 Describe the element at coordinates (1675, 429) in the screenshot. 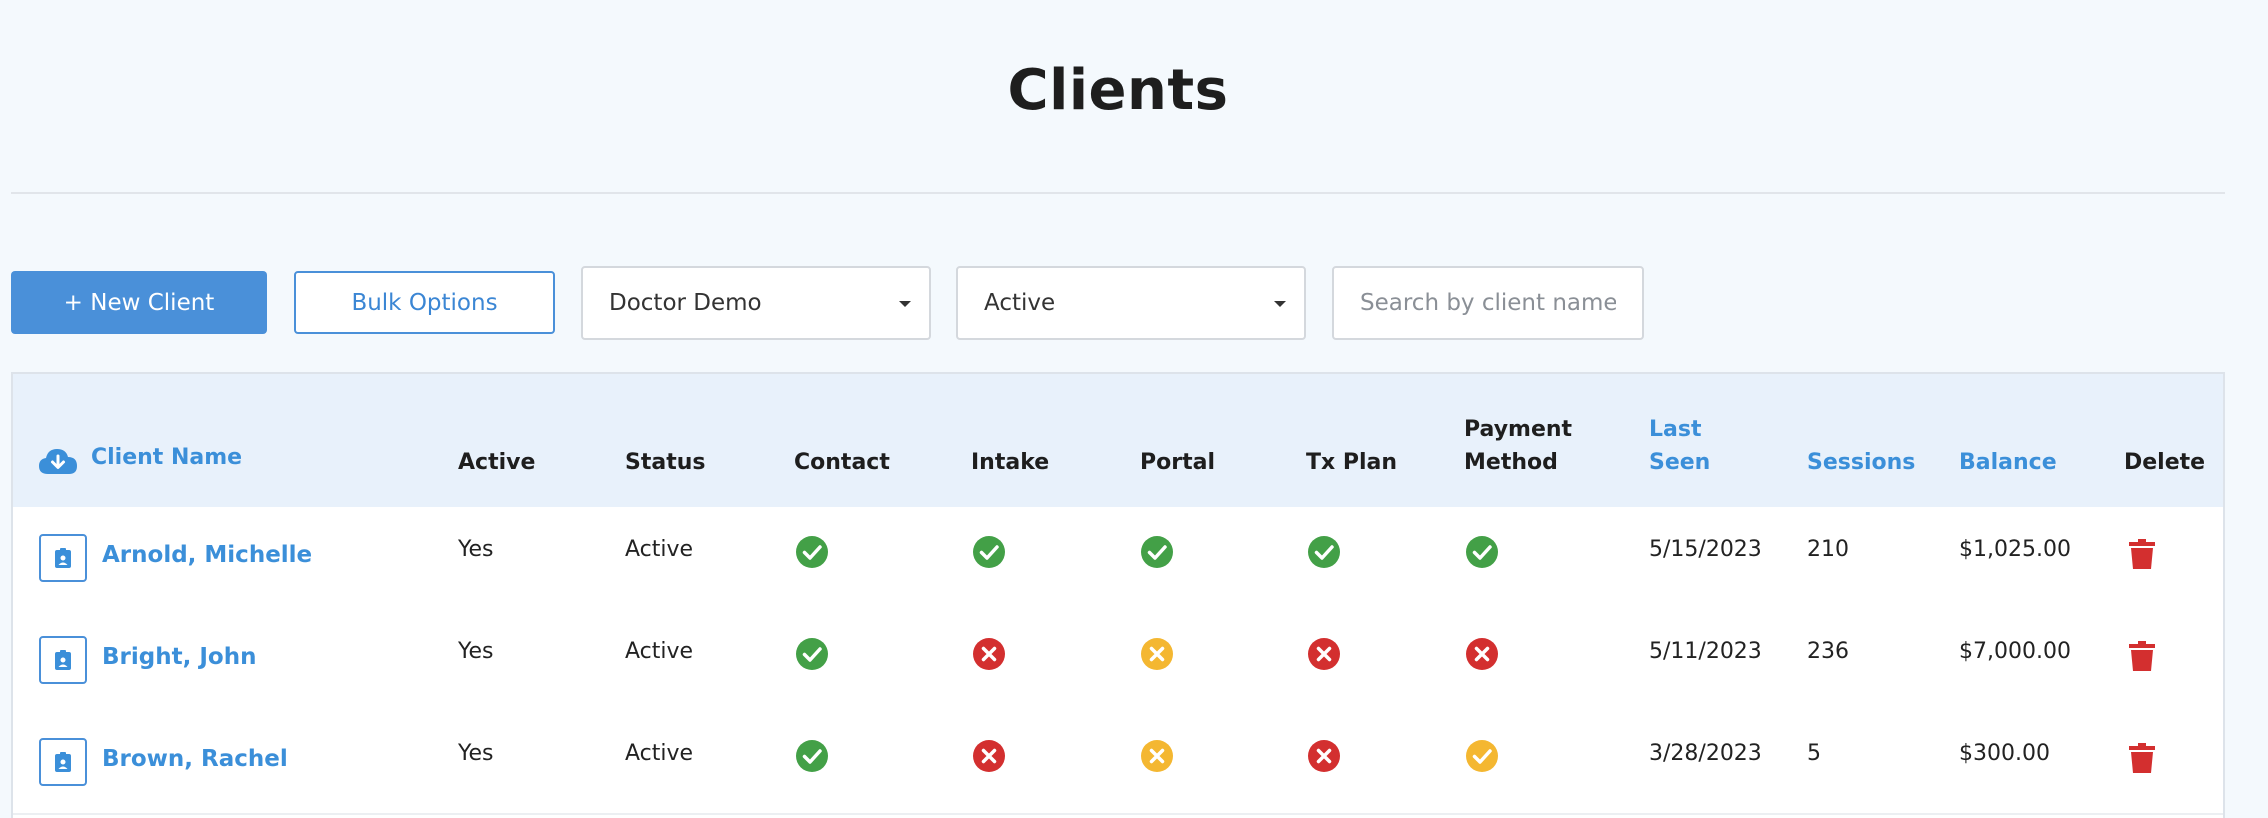

I see `header-last-seen-line1: Last` at that location.